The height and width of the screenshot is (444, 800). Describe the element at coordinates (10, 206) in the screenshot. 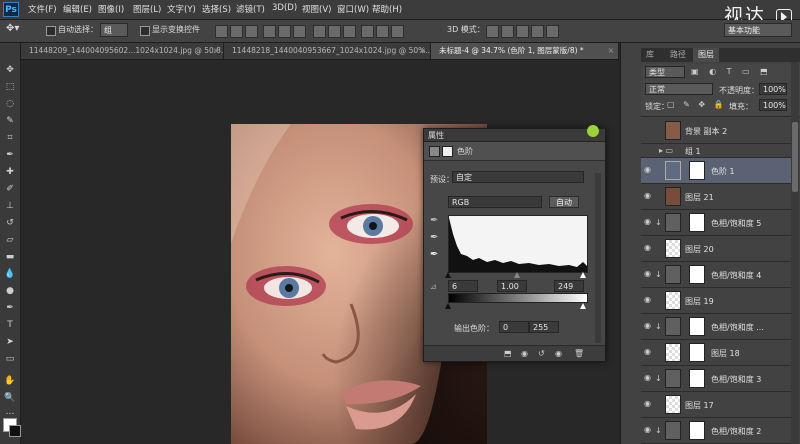

I see `clone-stamp-tool-icon: ⊥` at that location.